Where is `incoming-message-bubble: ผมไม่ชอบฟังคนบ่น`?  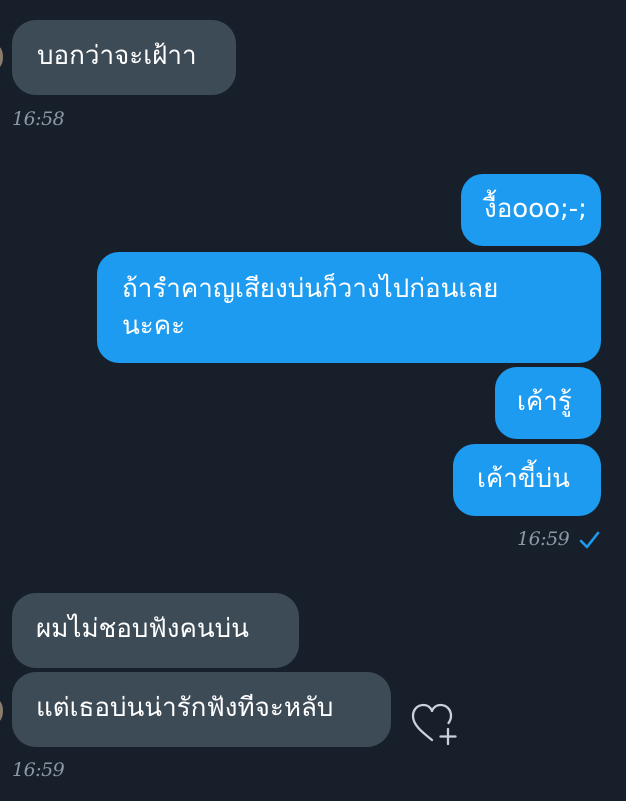
incoming-message-bubble: ผมไม่ชอบฟังคนบ่น is located at coordinates (155, 630).